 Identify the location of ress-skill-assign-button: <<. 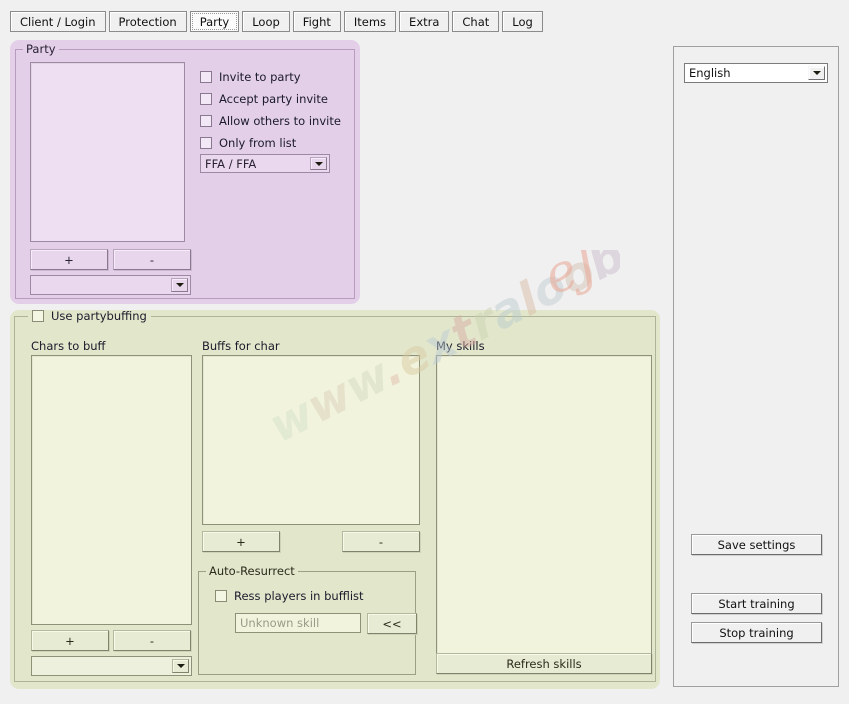
(392, 623).